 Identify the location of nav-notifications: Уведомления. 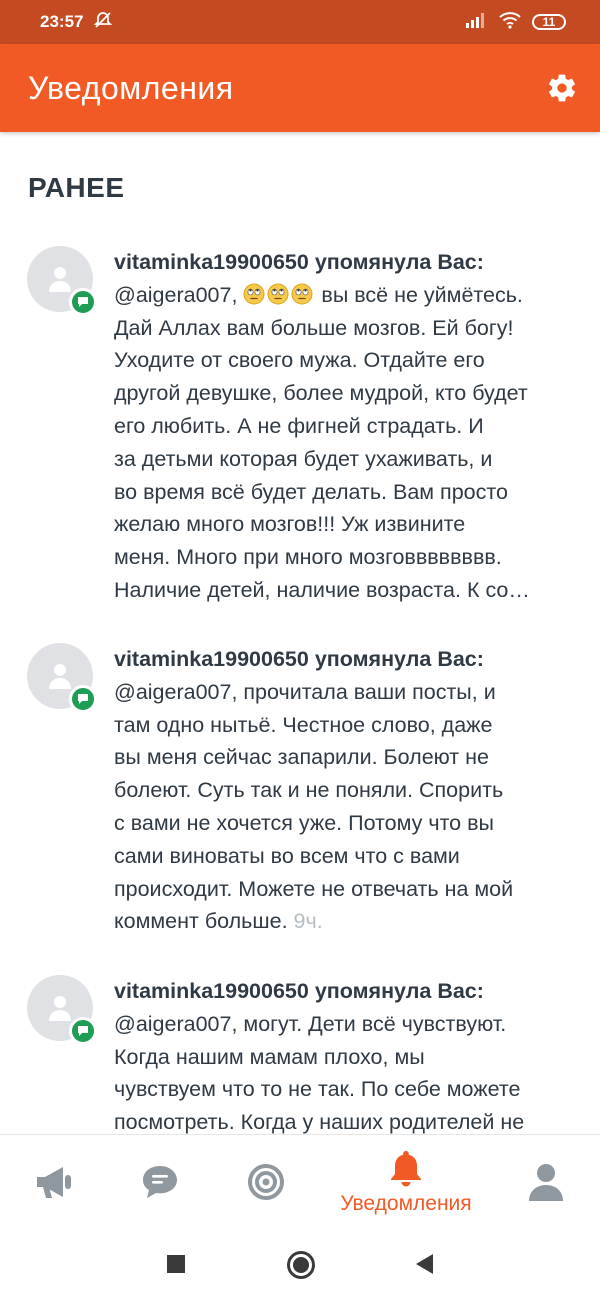
(406, 1182).